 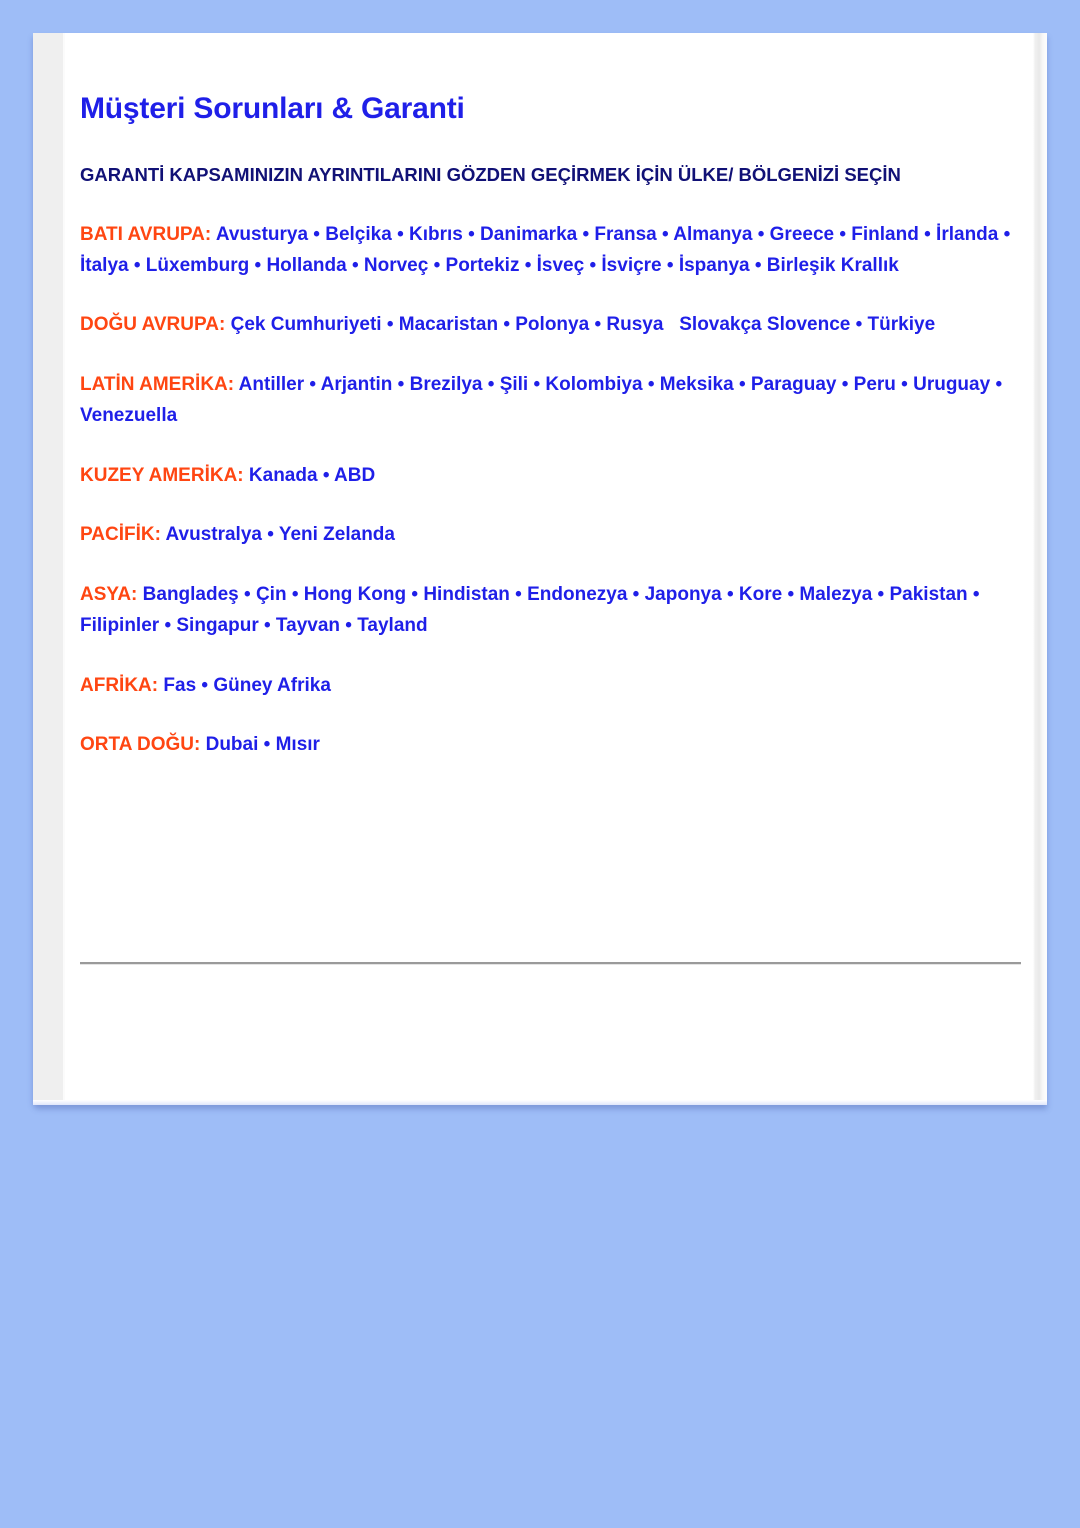 I want to click on region-label: ORTA DOĞU:, so click(x=140, y=745).